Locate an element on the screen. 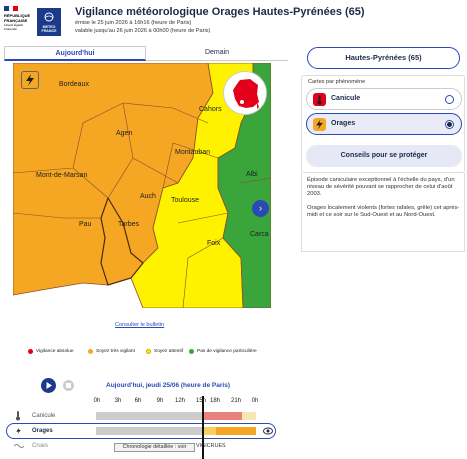  phenomenon-orages: Orages is located at coordinates (384, 124).